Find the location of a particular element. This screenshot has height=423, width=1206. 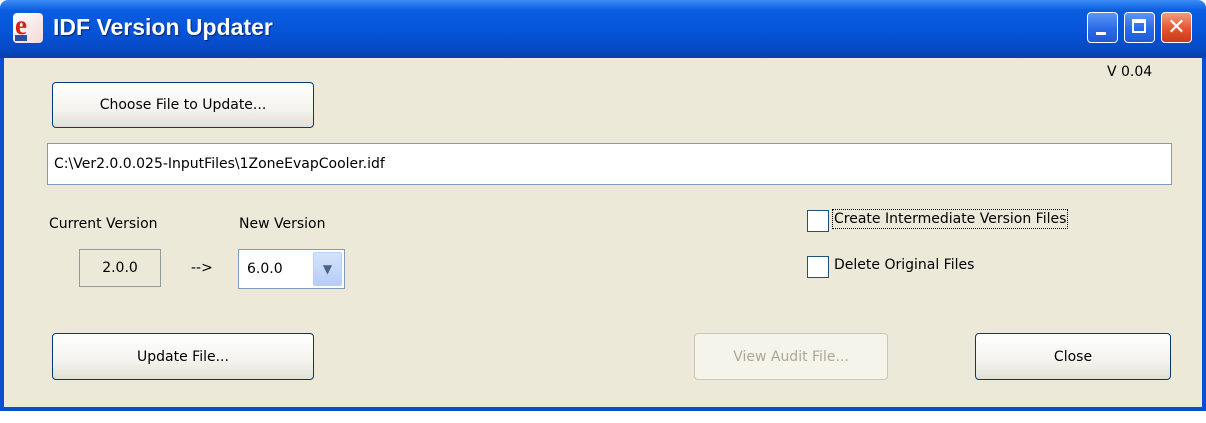

create-intermediate-checkbox is located at coordinates (818, 221).